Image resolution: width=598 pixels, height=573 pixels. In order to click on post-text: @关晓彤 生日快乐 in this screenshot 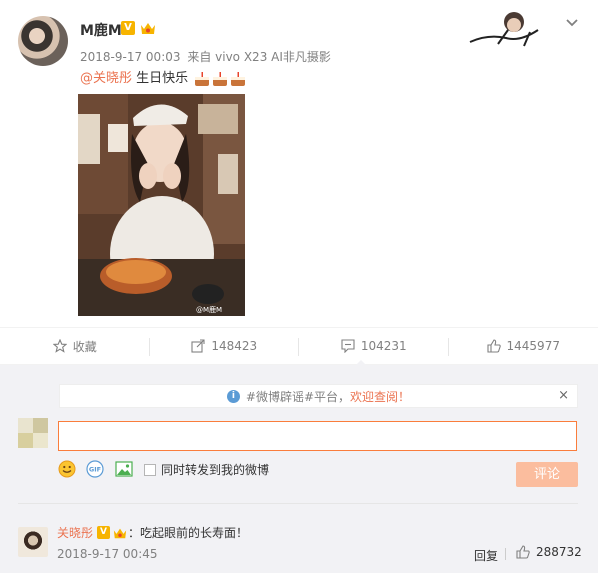, I will do `click(163, 77)`.